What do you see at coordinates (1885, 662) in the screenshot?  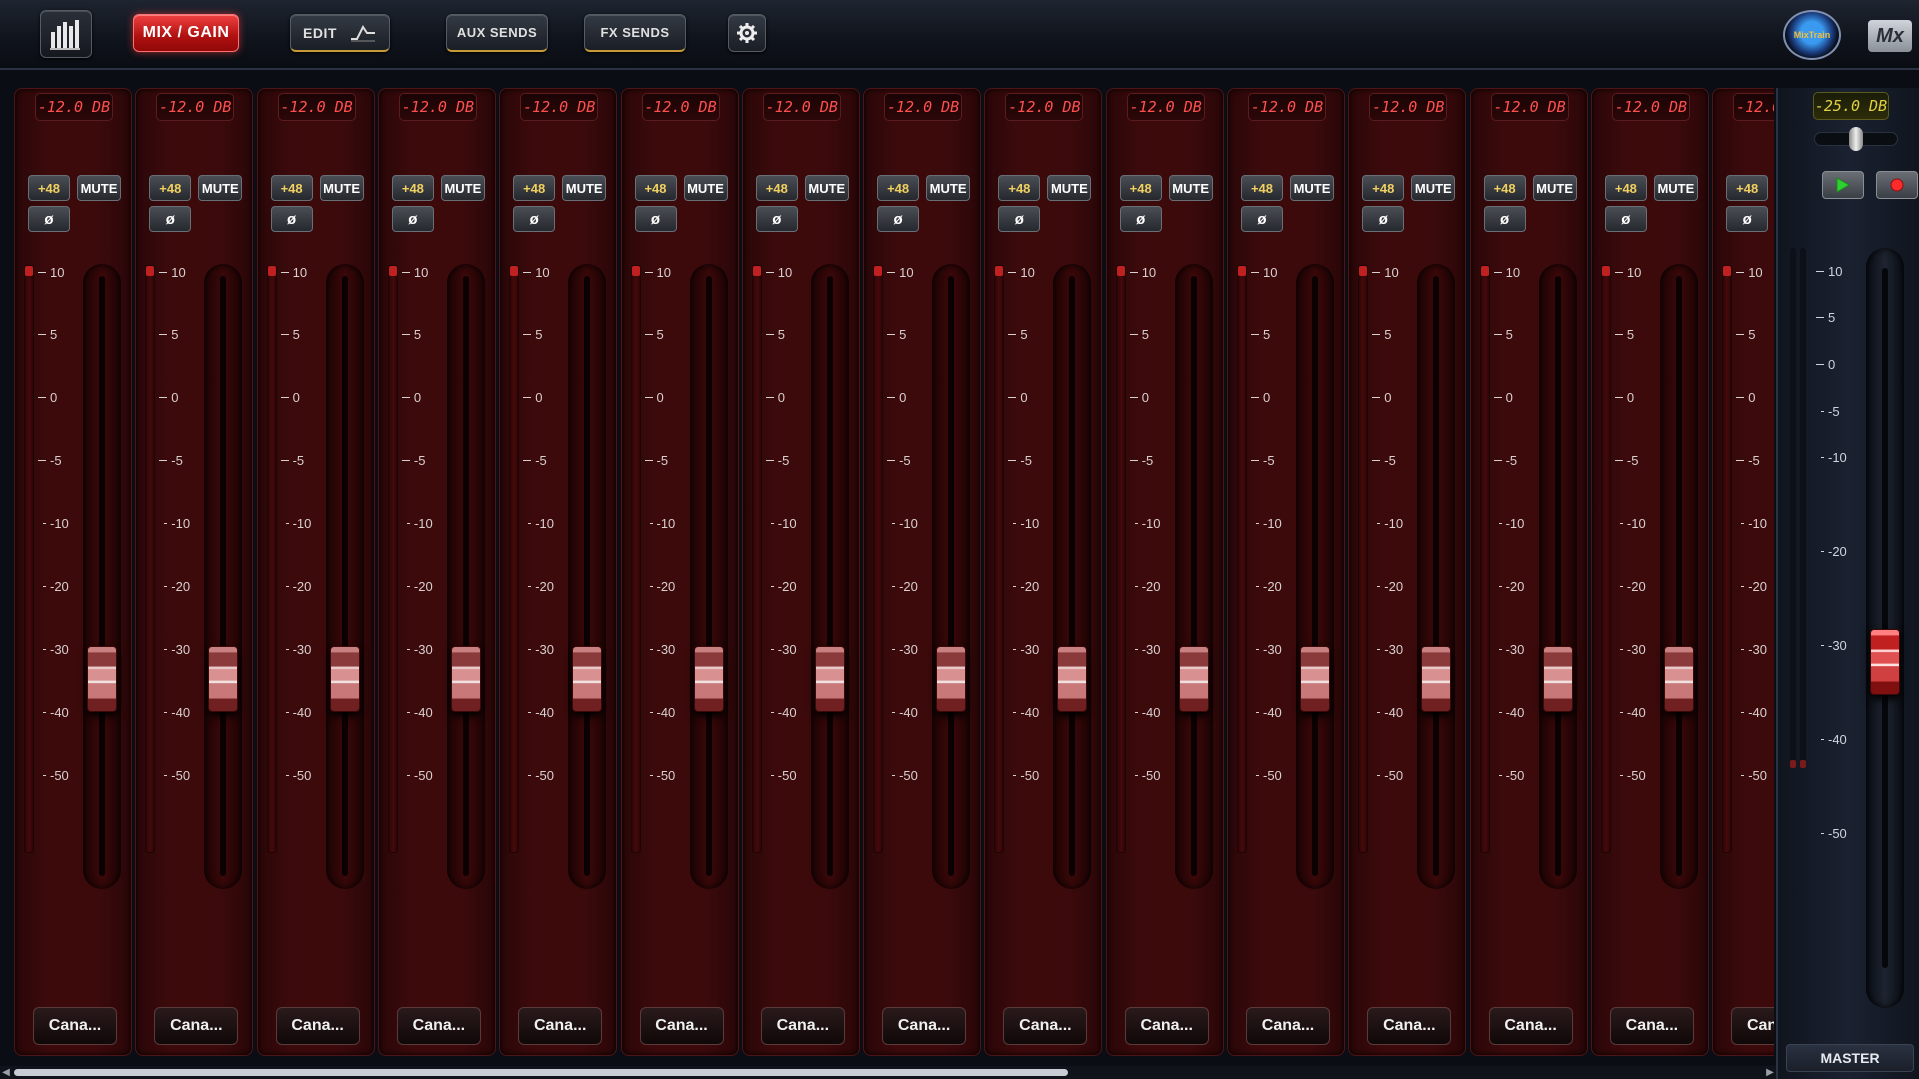 I see `master-fader-knob` at bounding box center [1885, 662].